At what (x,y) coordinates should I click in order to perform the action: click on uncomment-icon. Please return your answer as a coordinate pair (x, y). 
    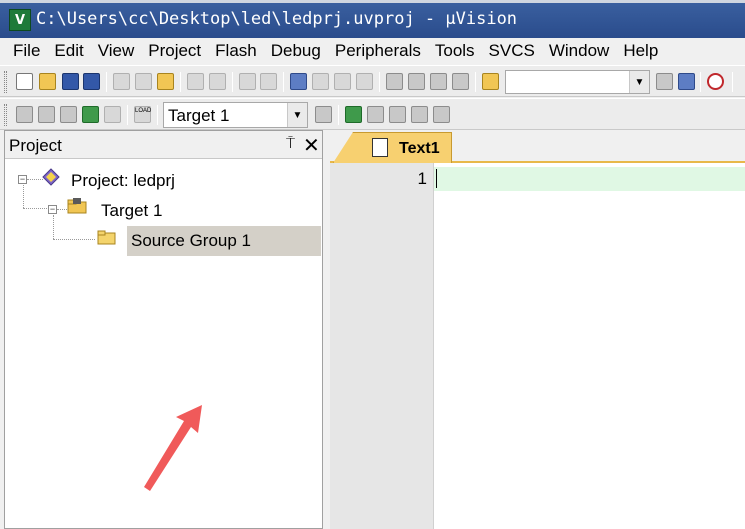
    Looking at the image, I should click on (460, 81).